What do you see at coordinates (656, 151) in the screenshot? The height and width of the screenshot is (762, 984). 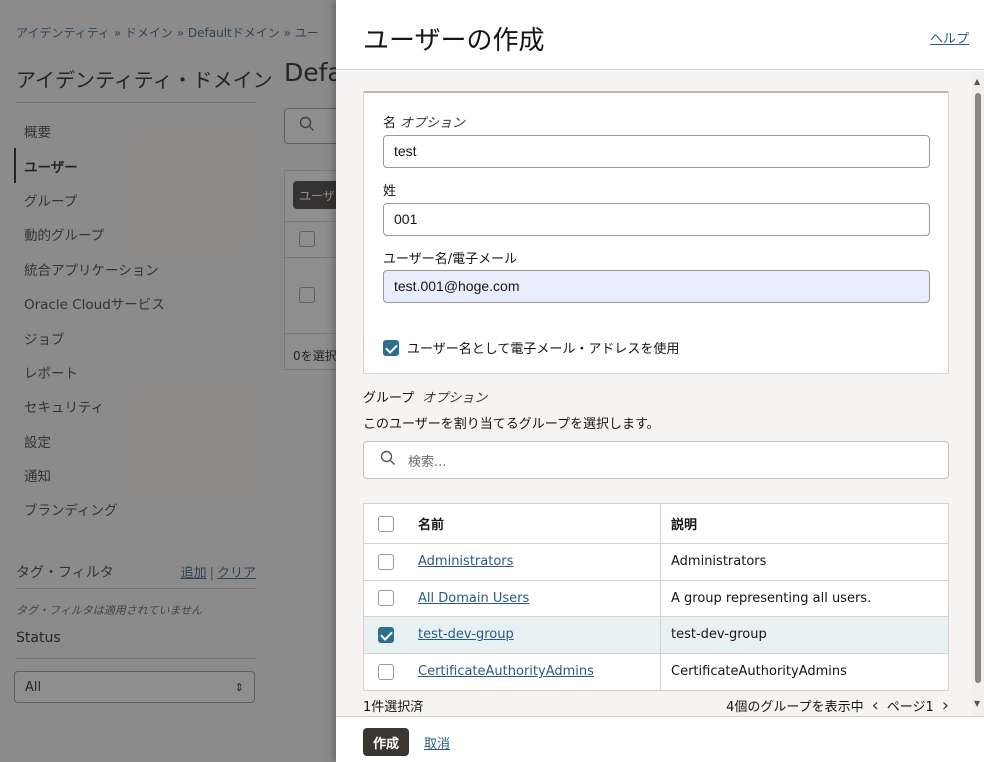 I see `first-name-input: test` at bounding box center [656, 151].